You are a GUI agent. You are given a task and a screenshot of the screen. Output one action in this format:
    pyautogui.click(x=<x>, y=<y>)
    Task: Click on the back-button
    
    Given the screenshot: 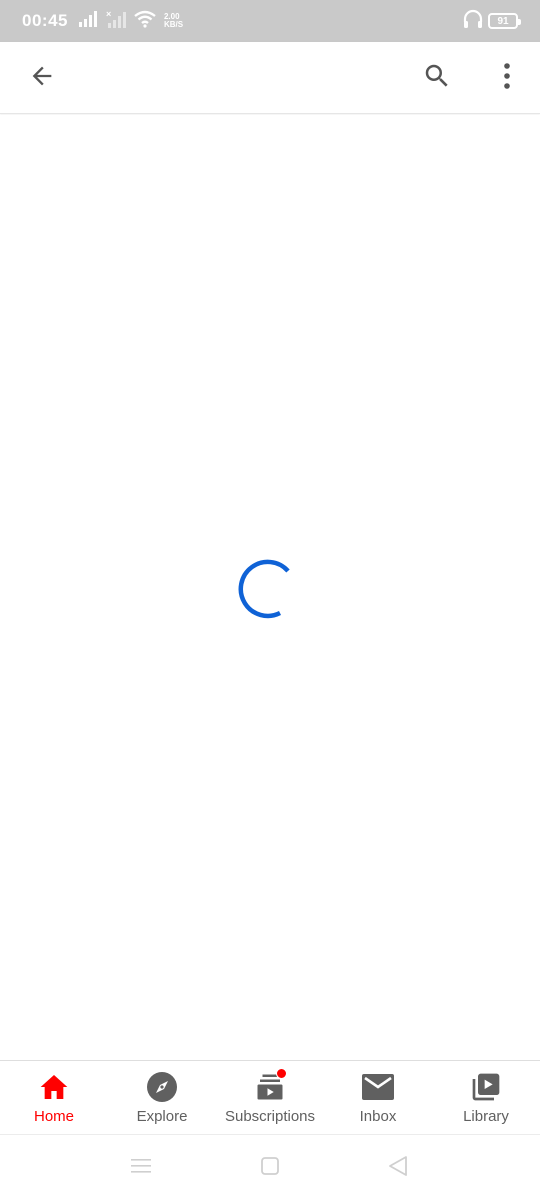 What is the action you would take?
    pyautogui.click(x=42, y=78)
    